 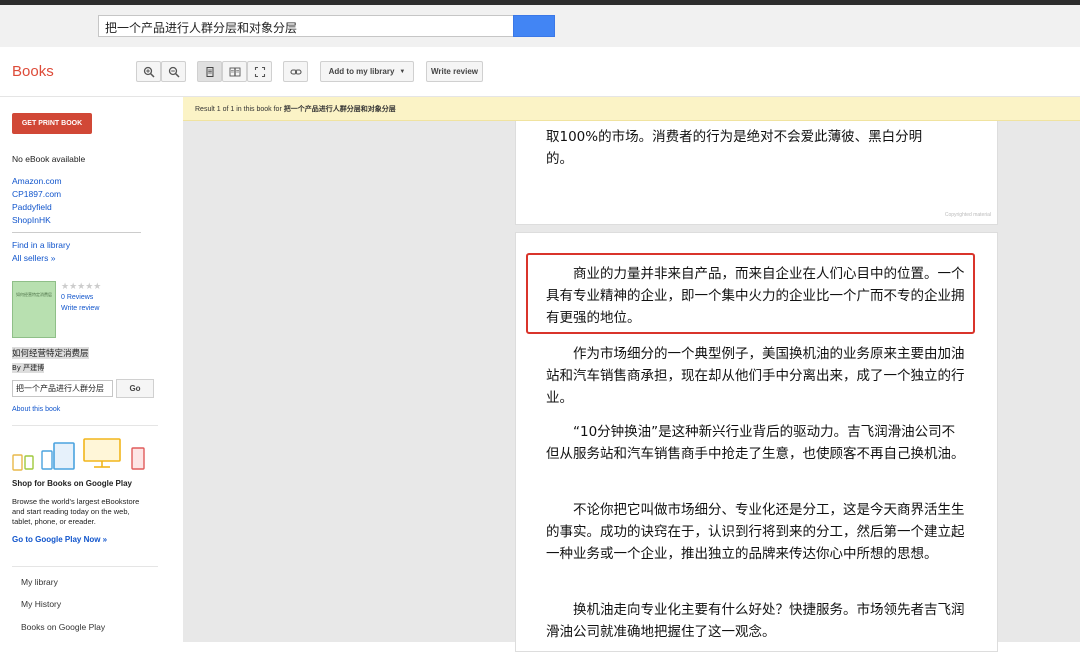 What do you see at coordinates (49, 159) in the screenshot?
I see `no-ebook-text: No eBook available` at bounding box center [49, 159].